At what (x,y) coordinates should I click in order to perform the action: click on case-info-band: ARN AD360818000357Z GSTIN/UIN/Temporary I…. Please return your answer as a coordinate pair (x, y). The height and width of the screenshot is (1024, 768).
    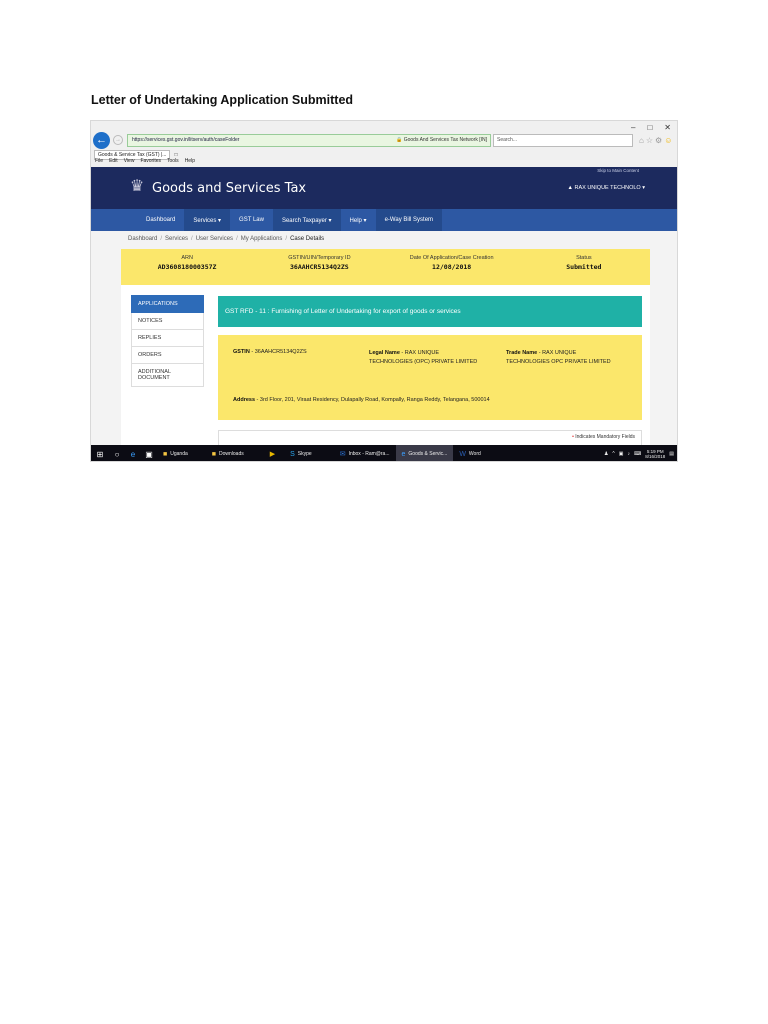
    Looking at the image, I should click on (385, 267).